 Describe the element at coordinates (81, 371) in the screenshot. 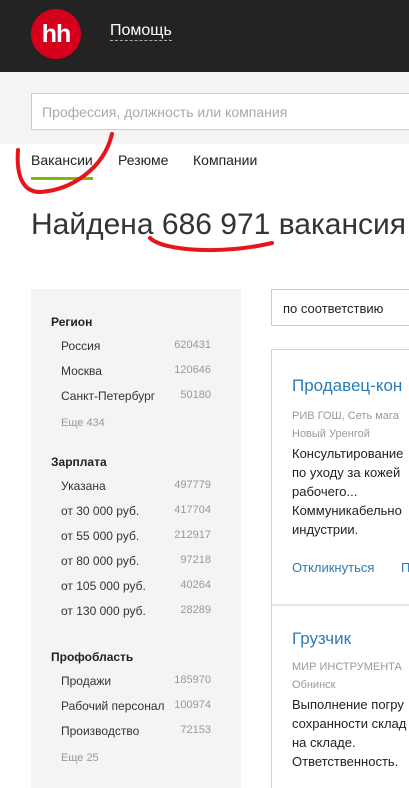

I see `filter-label: Москва` at that location.